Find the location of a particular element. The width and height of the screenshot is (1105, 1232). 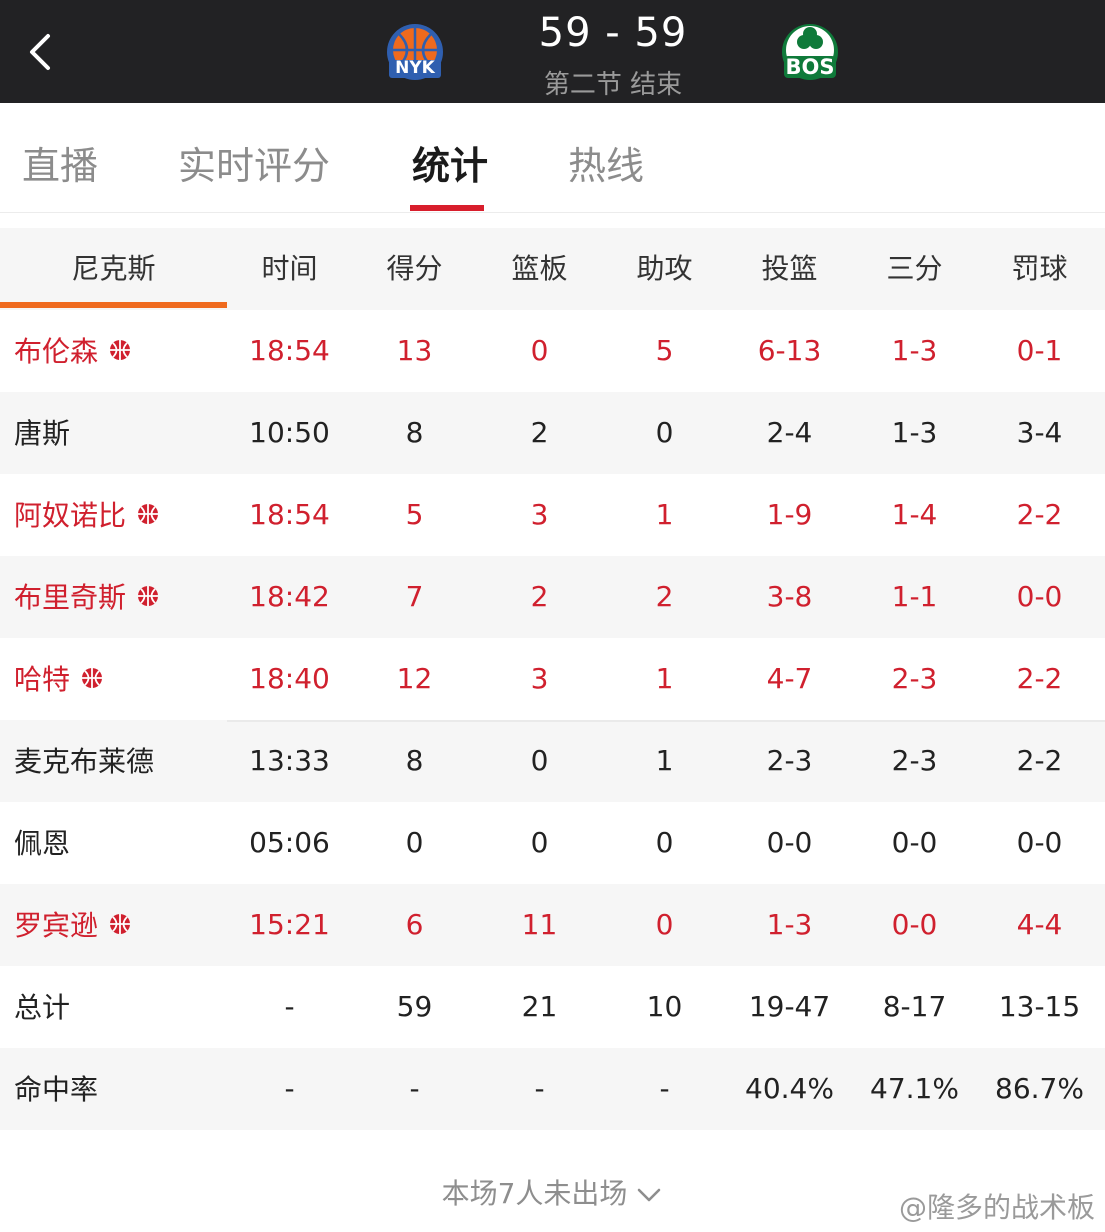

stat-cell: 10 is located at coordinates (664, 1006).